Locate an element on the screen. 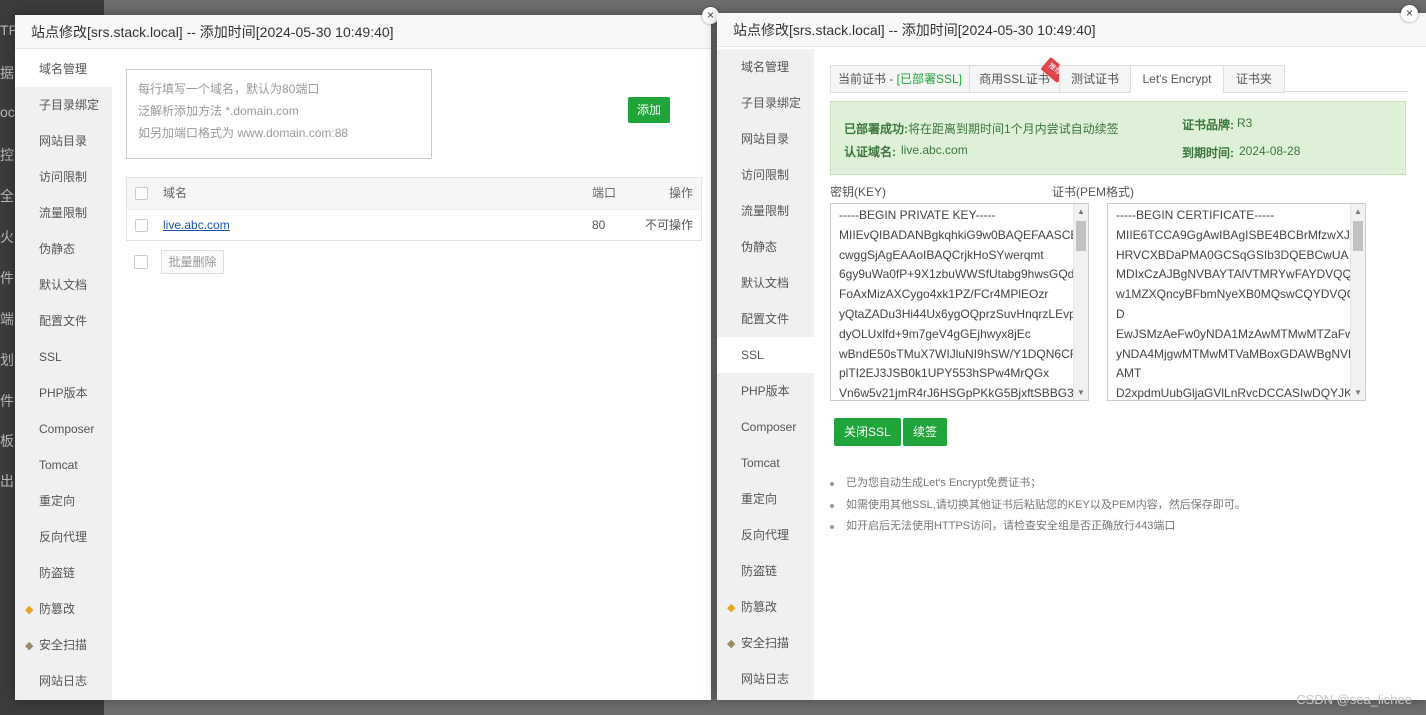 The width and height of the screenshot is (1426, 715). text-line: yQtaZADu3Hi44Ux6ygOQprzSuvHnqrzLEvp is located at coordinates (957, 313).